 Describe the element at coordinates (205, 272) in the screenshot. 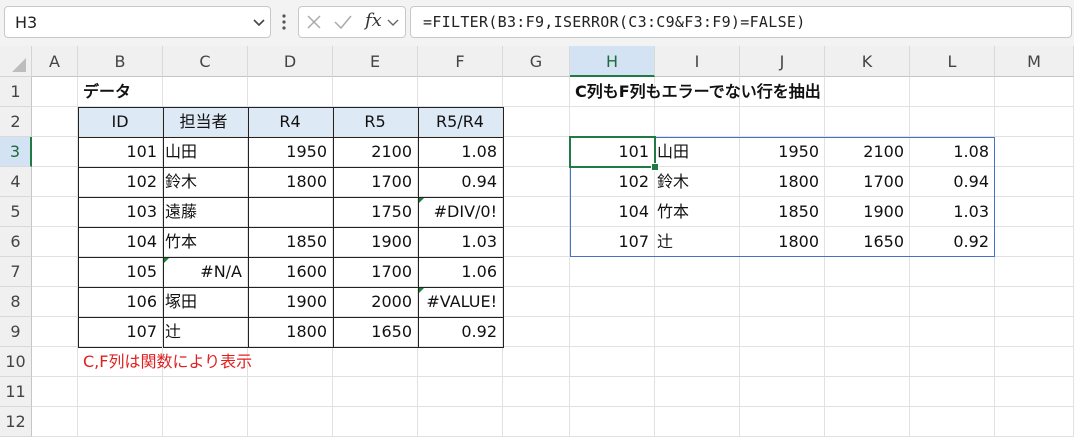

I see `cell-c7: #N/A` at that location.